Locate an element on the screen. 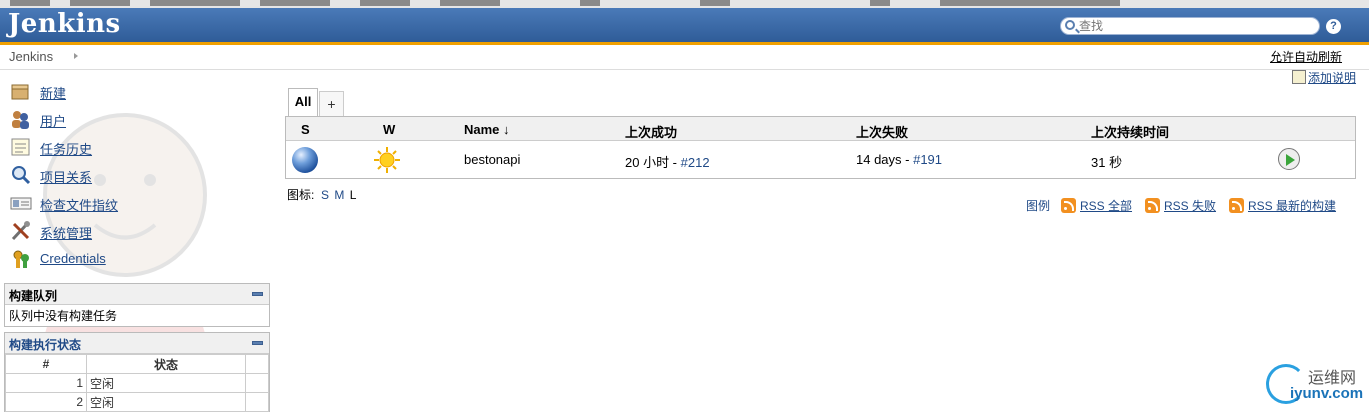 The height and width of the screenshot is (412, 1369). rss-failed-link: RSS 失败 is located at coordinates (1190, 206).